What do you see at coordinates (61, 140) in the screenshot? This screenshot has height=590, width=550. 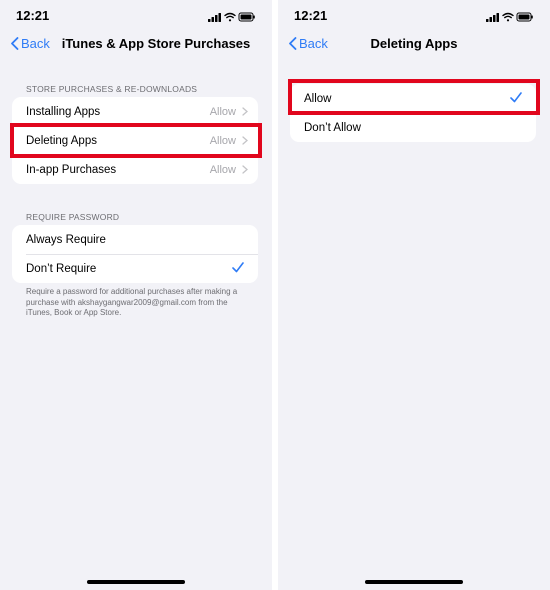 I see `row-label: Deleting Apps` at bounding box center [61, 140].